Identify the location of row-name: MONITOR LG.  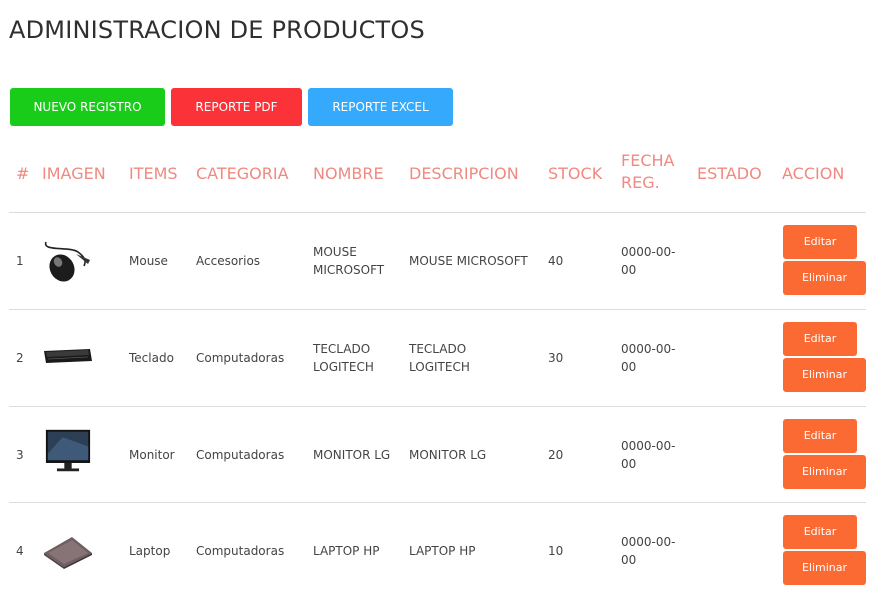
(352, 455).